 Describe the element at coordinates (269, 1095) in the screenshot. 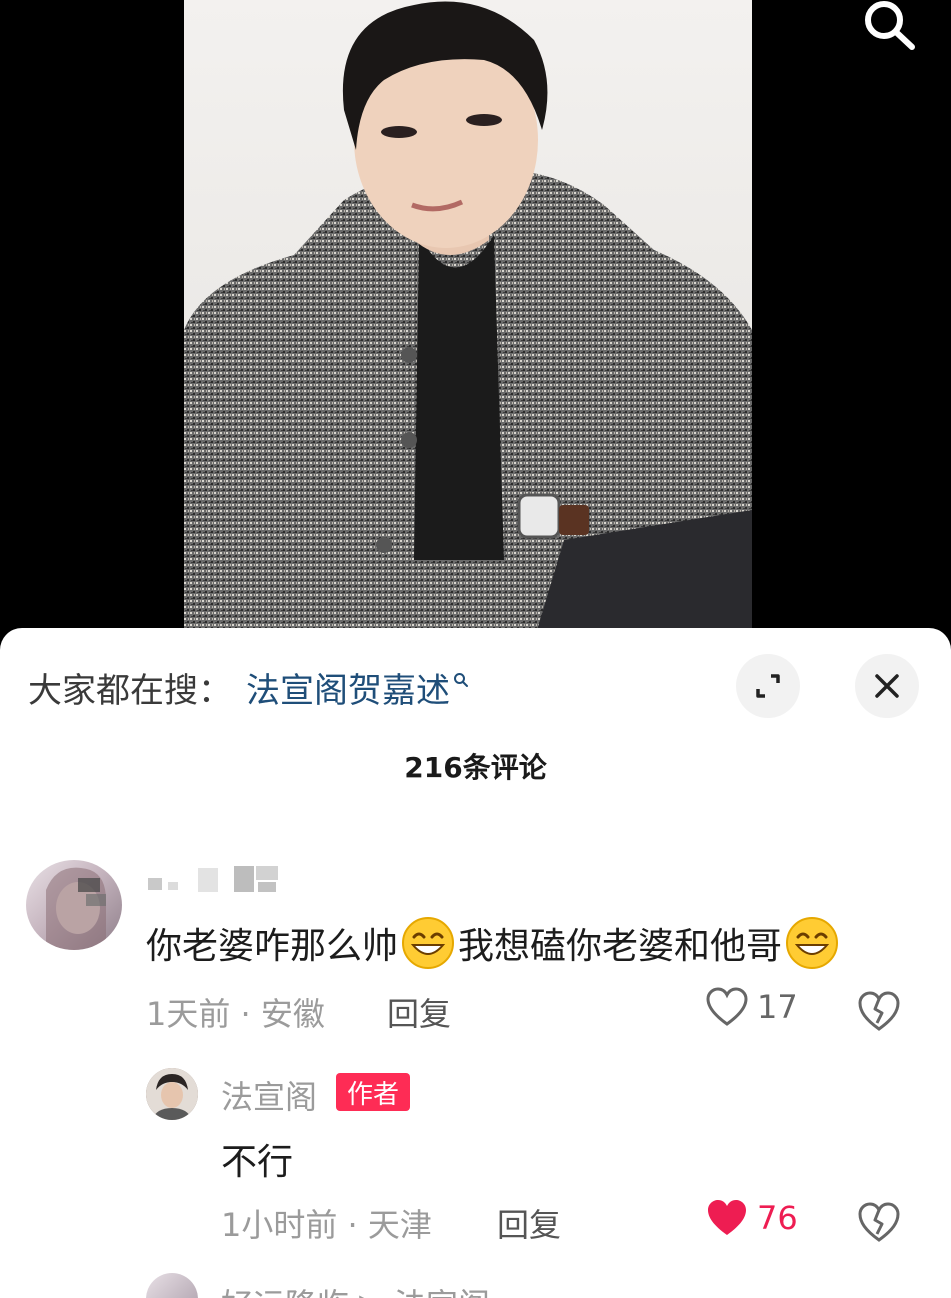

I see `author-username: 法宣阁` at that location.